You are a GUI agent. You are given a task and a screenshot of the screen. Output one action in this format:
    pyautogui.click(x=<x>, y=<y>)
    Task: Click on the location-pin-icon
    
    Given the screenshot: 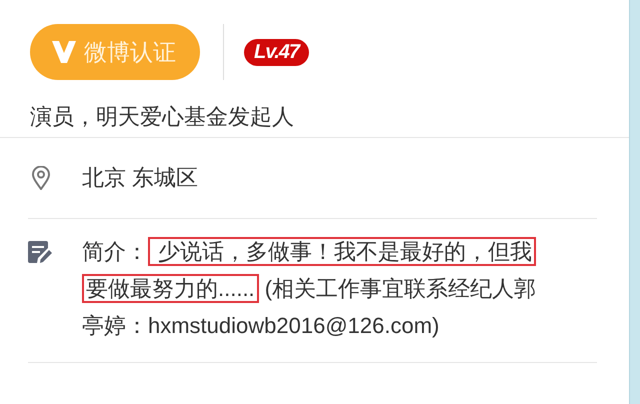 What is the action you would take?
    pyautogui.click(x=41, y=178)
    